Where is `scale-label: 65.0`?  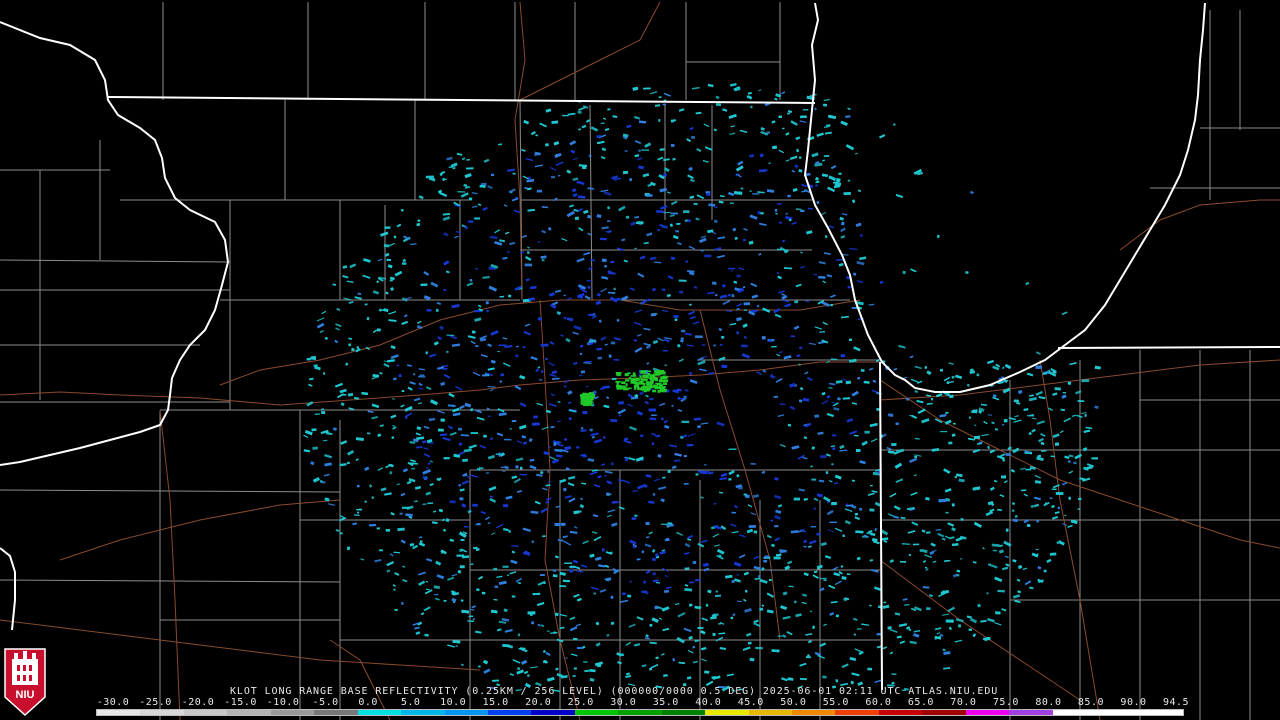
scale-label: 65.0 is located at coordinates (920, 702).